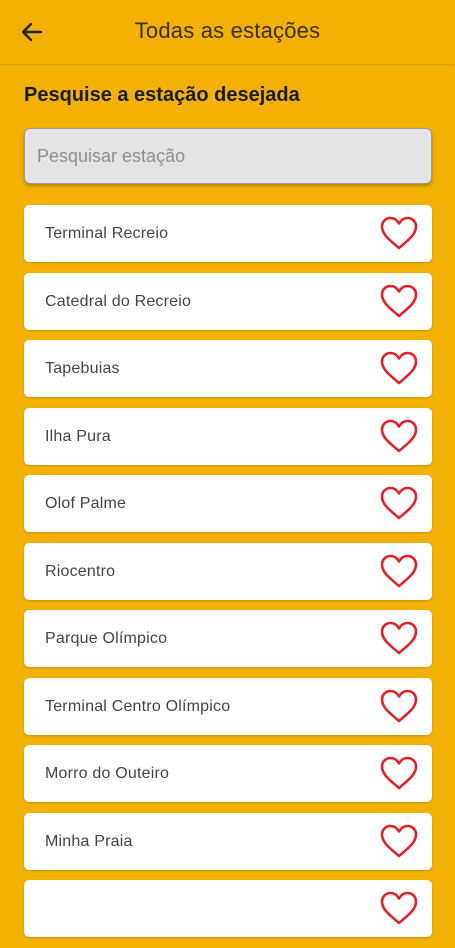 The image size is (455, 948). Describe the element at coordinates (228, 571) in the screenshot. I see `station-item: Riocentro` at that location.